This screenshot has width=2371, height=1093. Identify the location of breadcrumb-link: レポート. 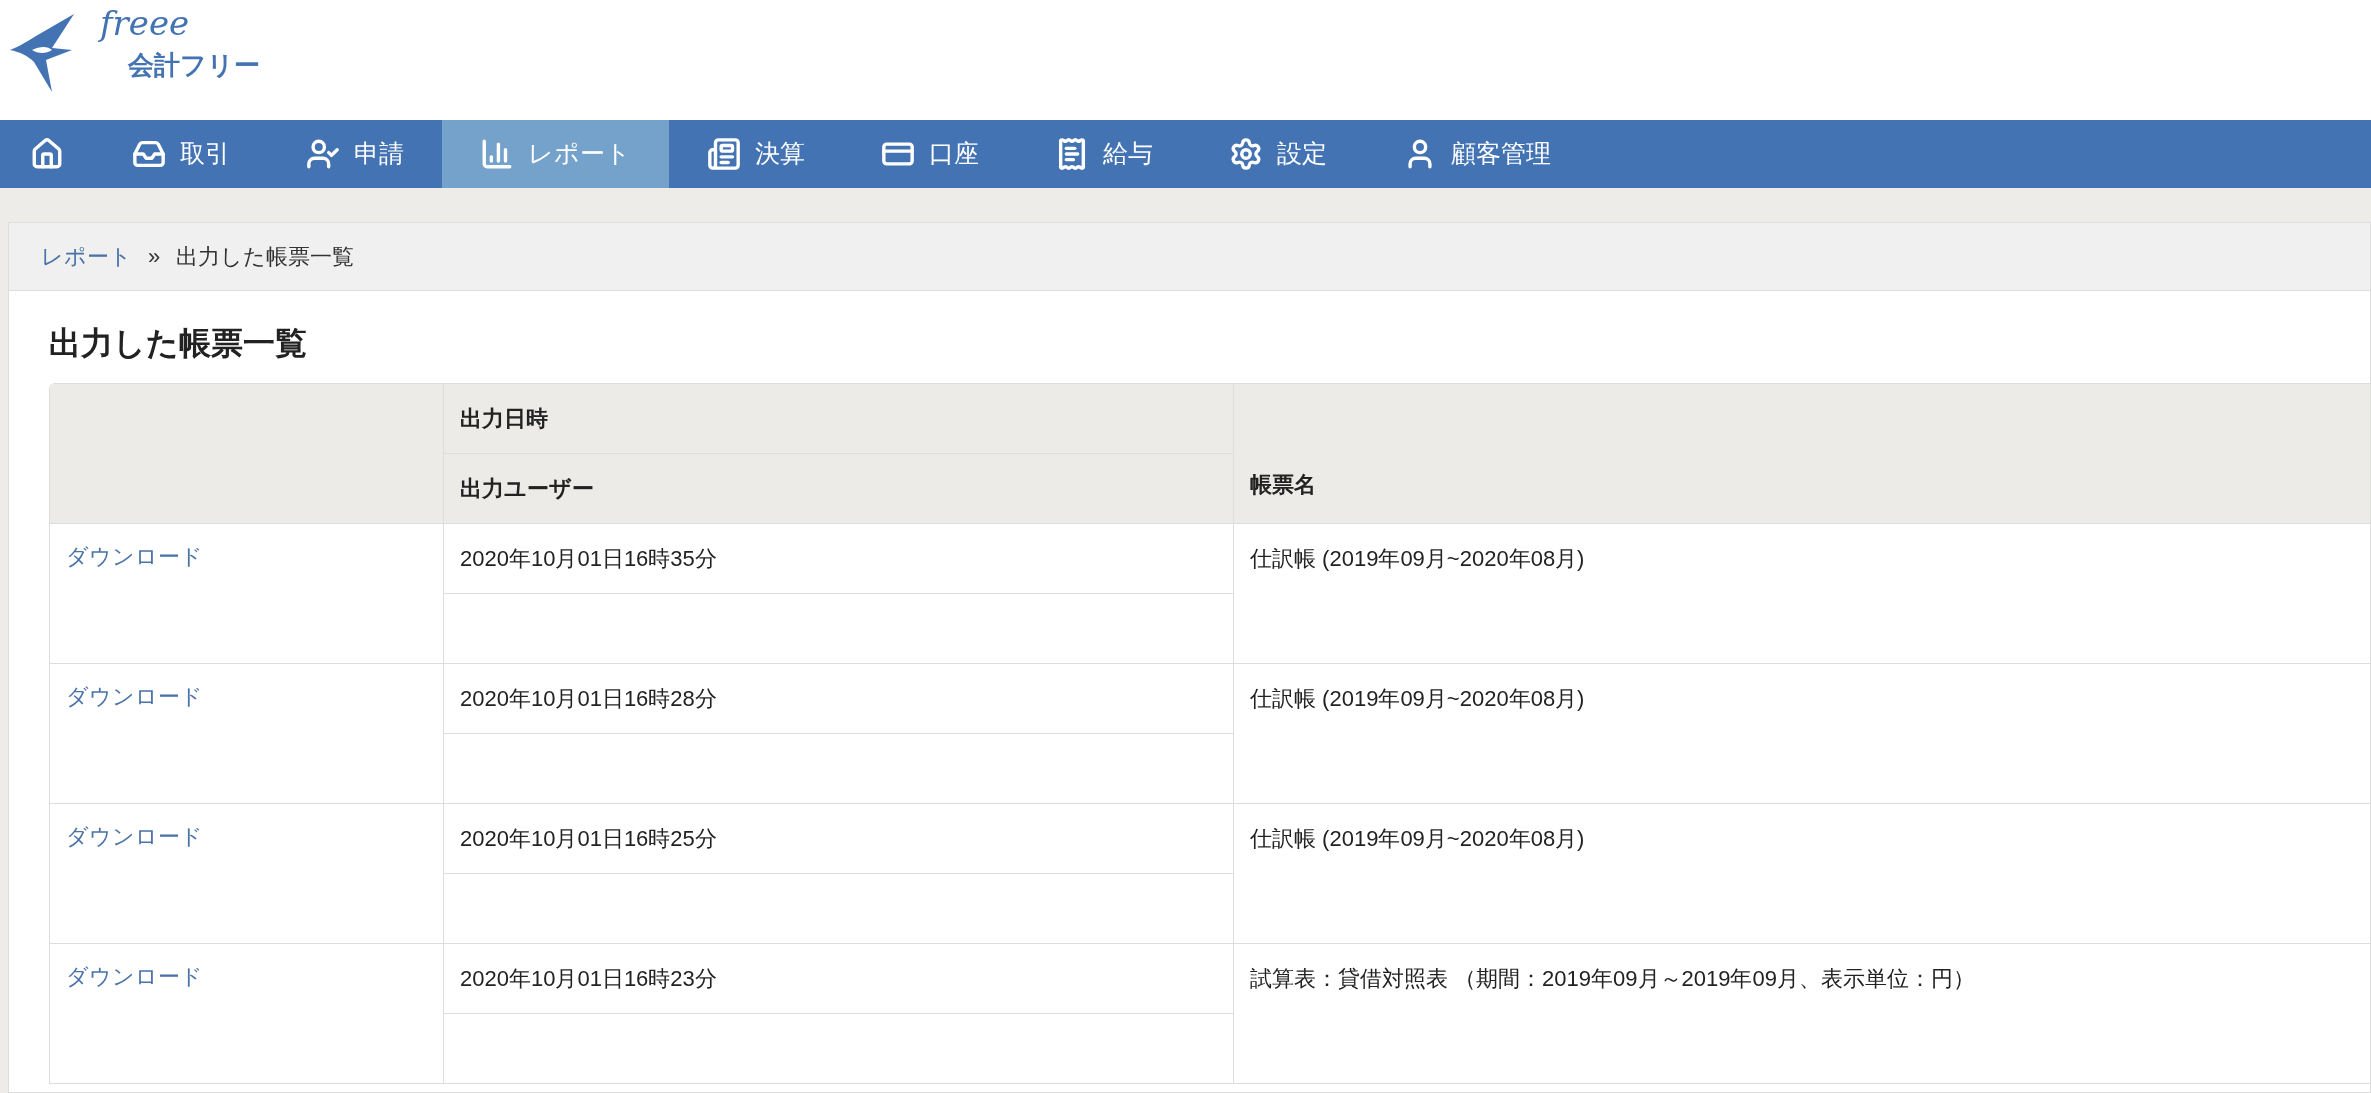
(86, 256).